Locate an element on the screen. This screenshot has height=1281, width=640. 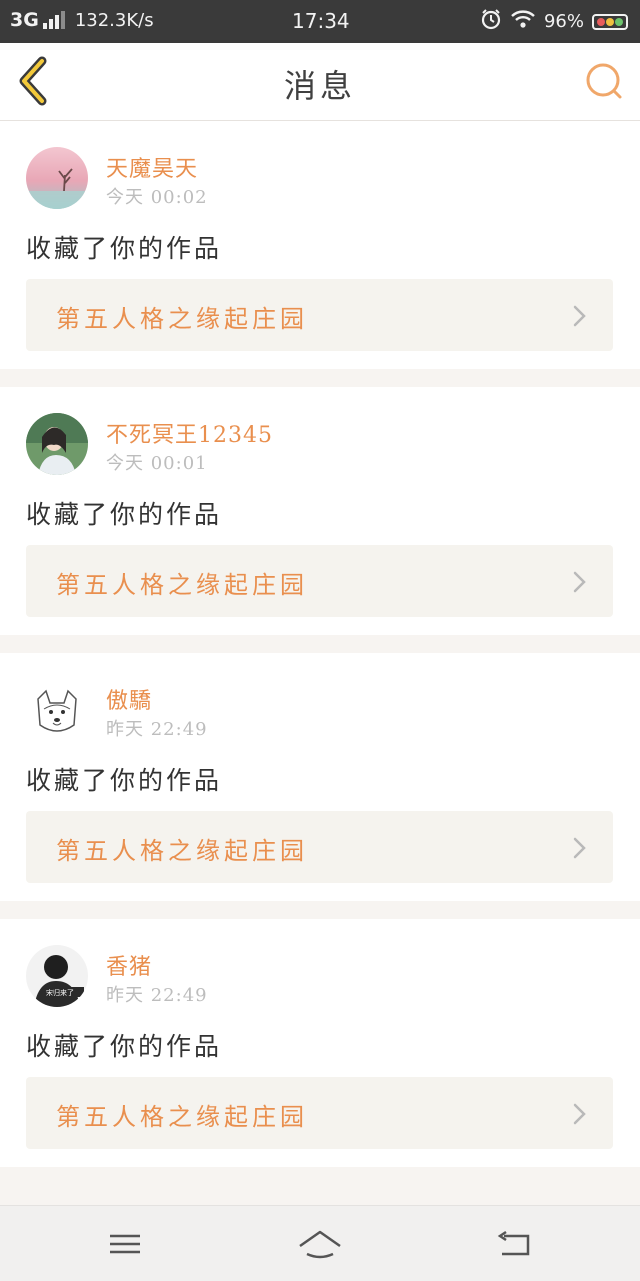
avatar-caption: 宋归来了 is located at coordinates (60, 992).